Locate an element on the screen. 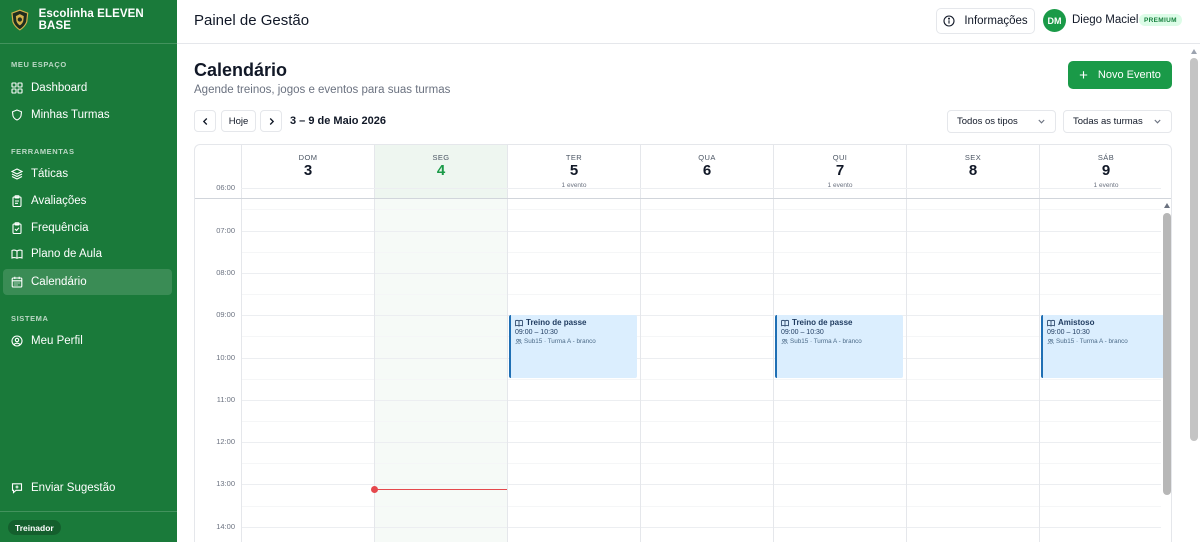 The image size is (1200, 542). layers-icon is located at coordinates (17, 174).